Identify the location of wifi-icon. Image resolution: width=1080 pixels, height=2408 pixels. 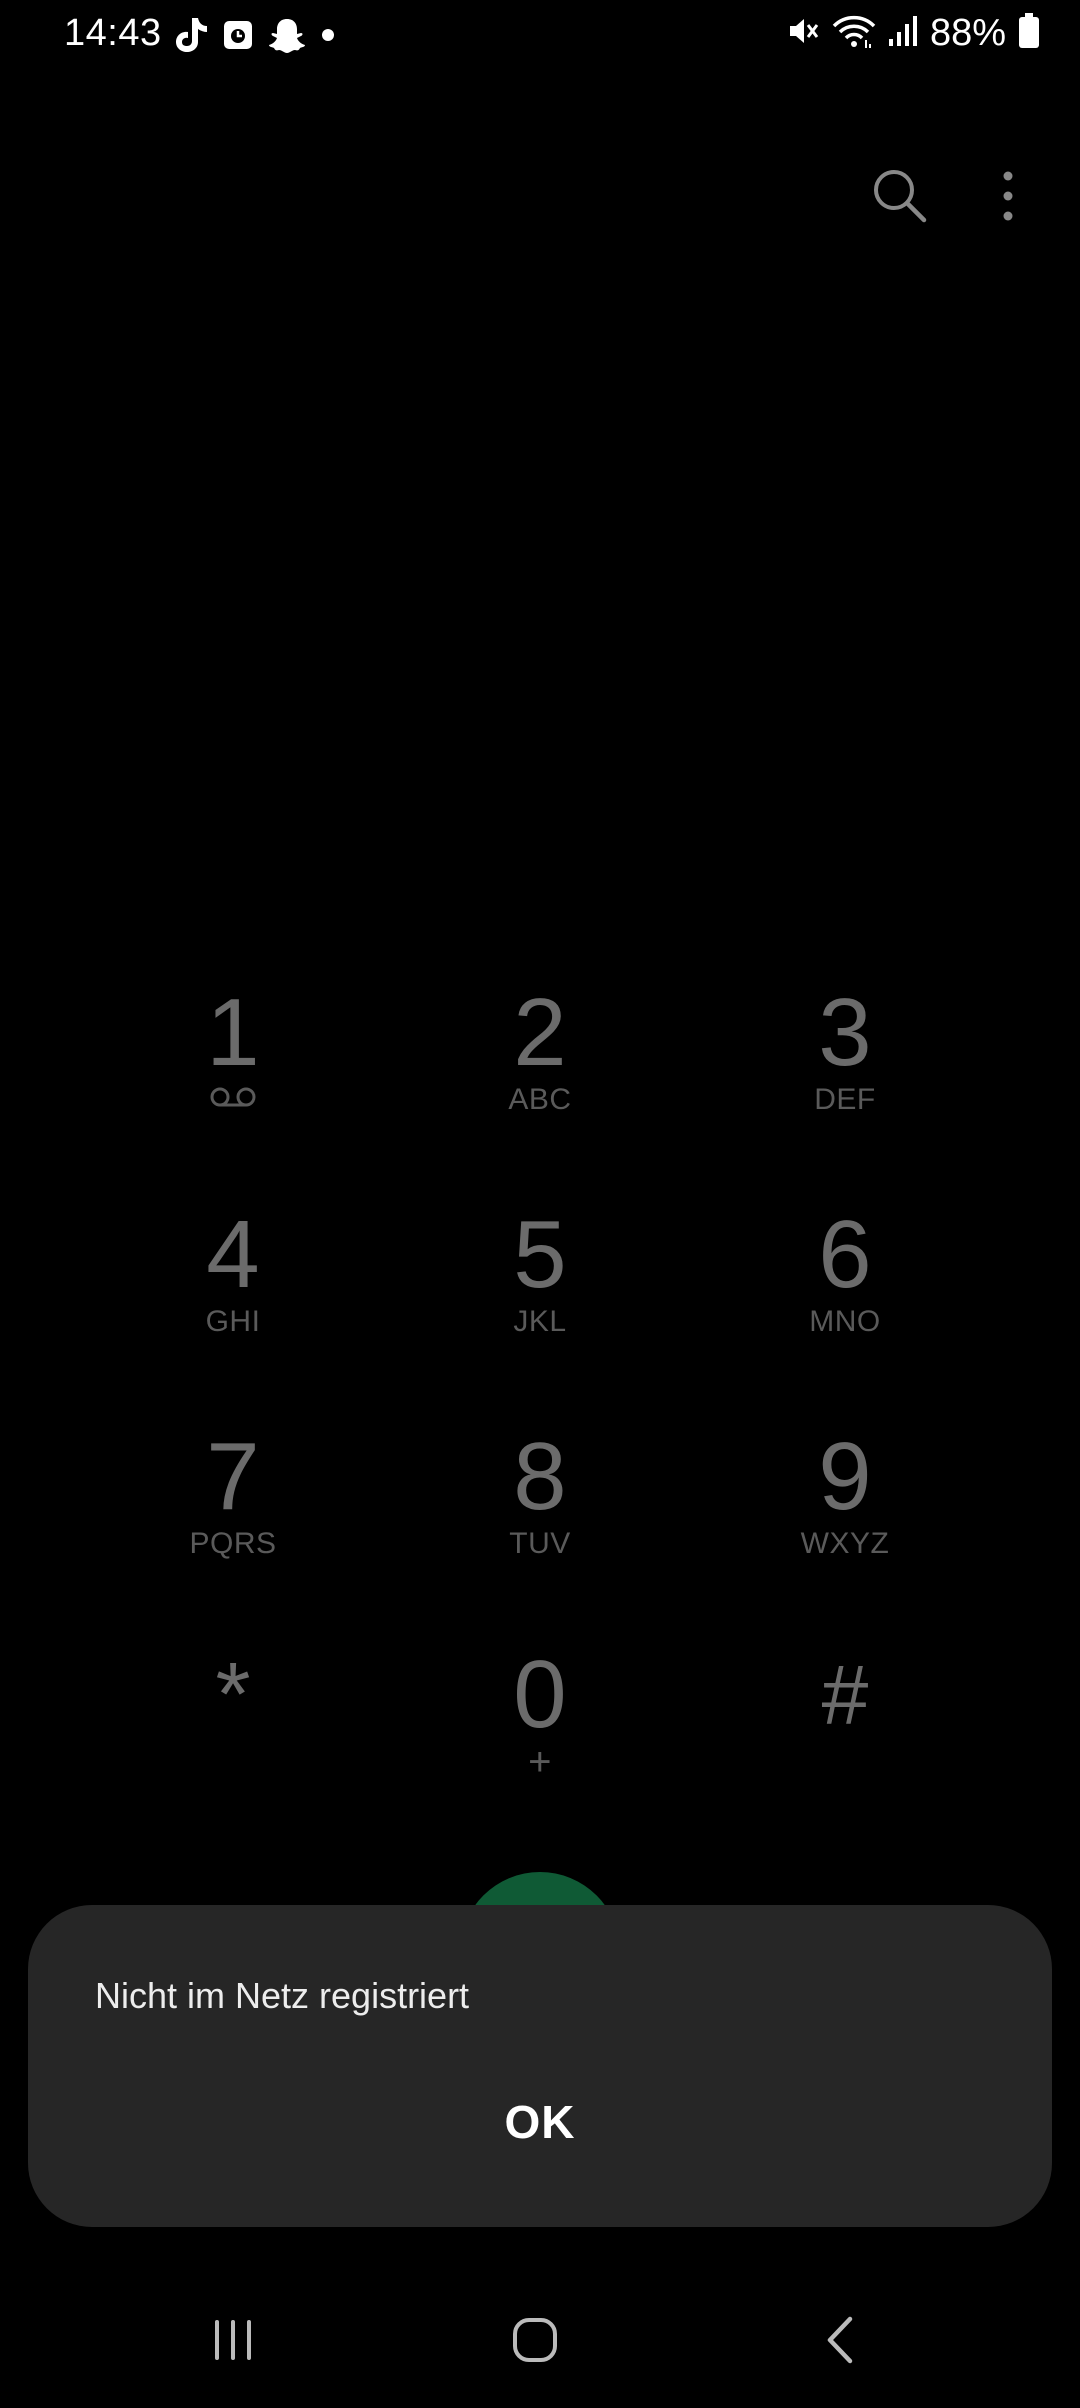
(854, 33).